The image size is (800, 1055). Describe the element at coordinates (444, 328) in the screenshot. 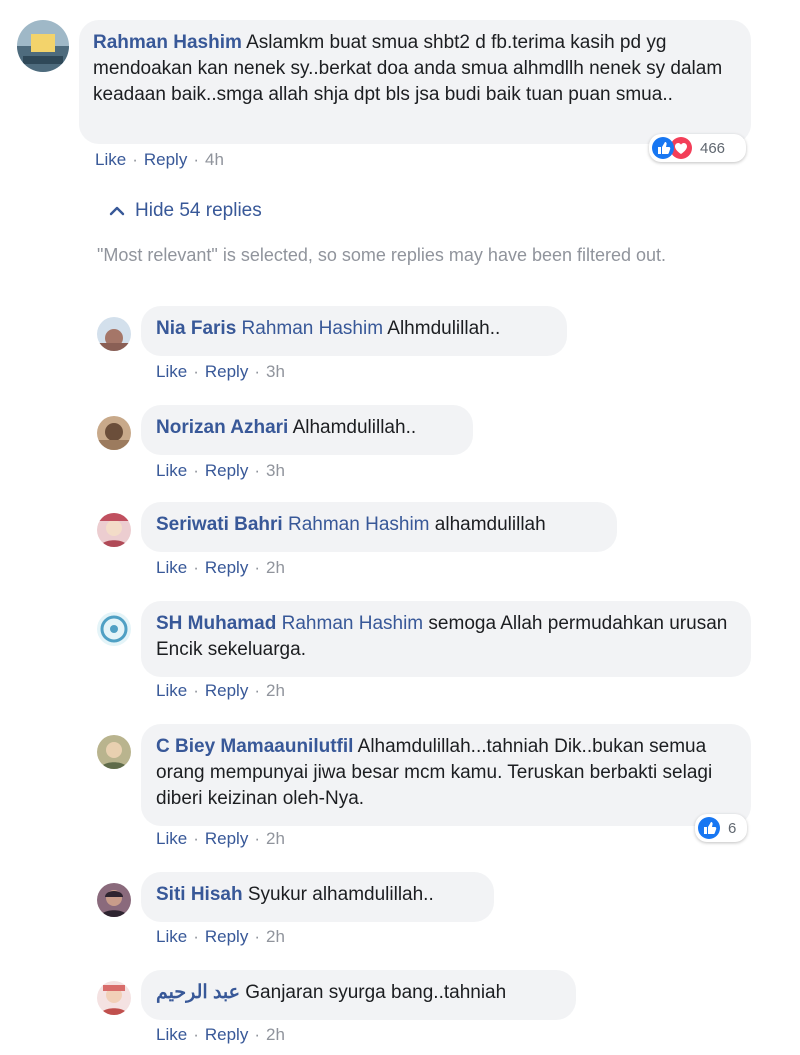

I see `reply-text: Alhmdulillah..` at that location.